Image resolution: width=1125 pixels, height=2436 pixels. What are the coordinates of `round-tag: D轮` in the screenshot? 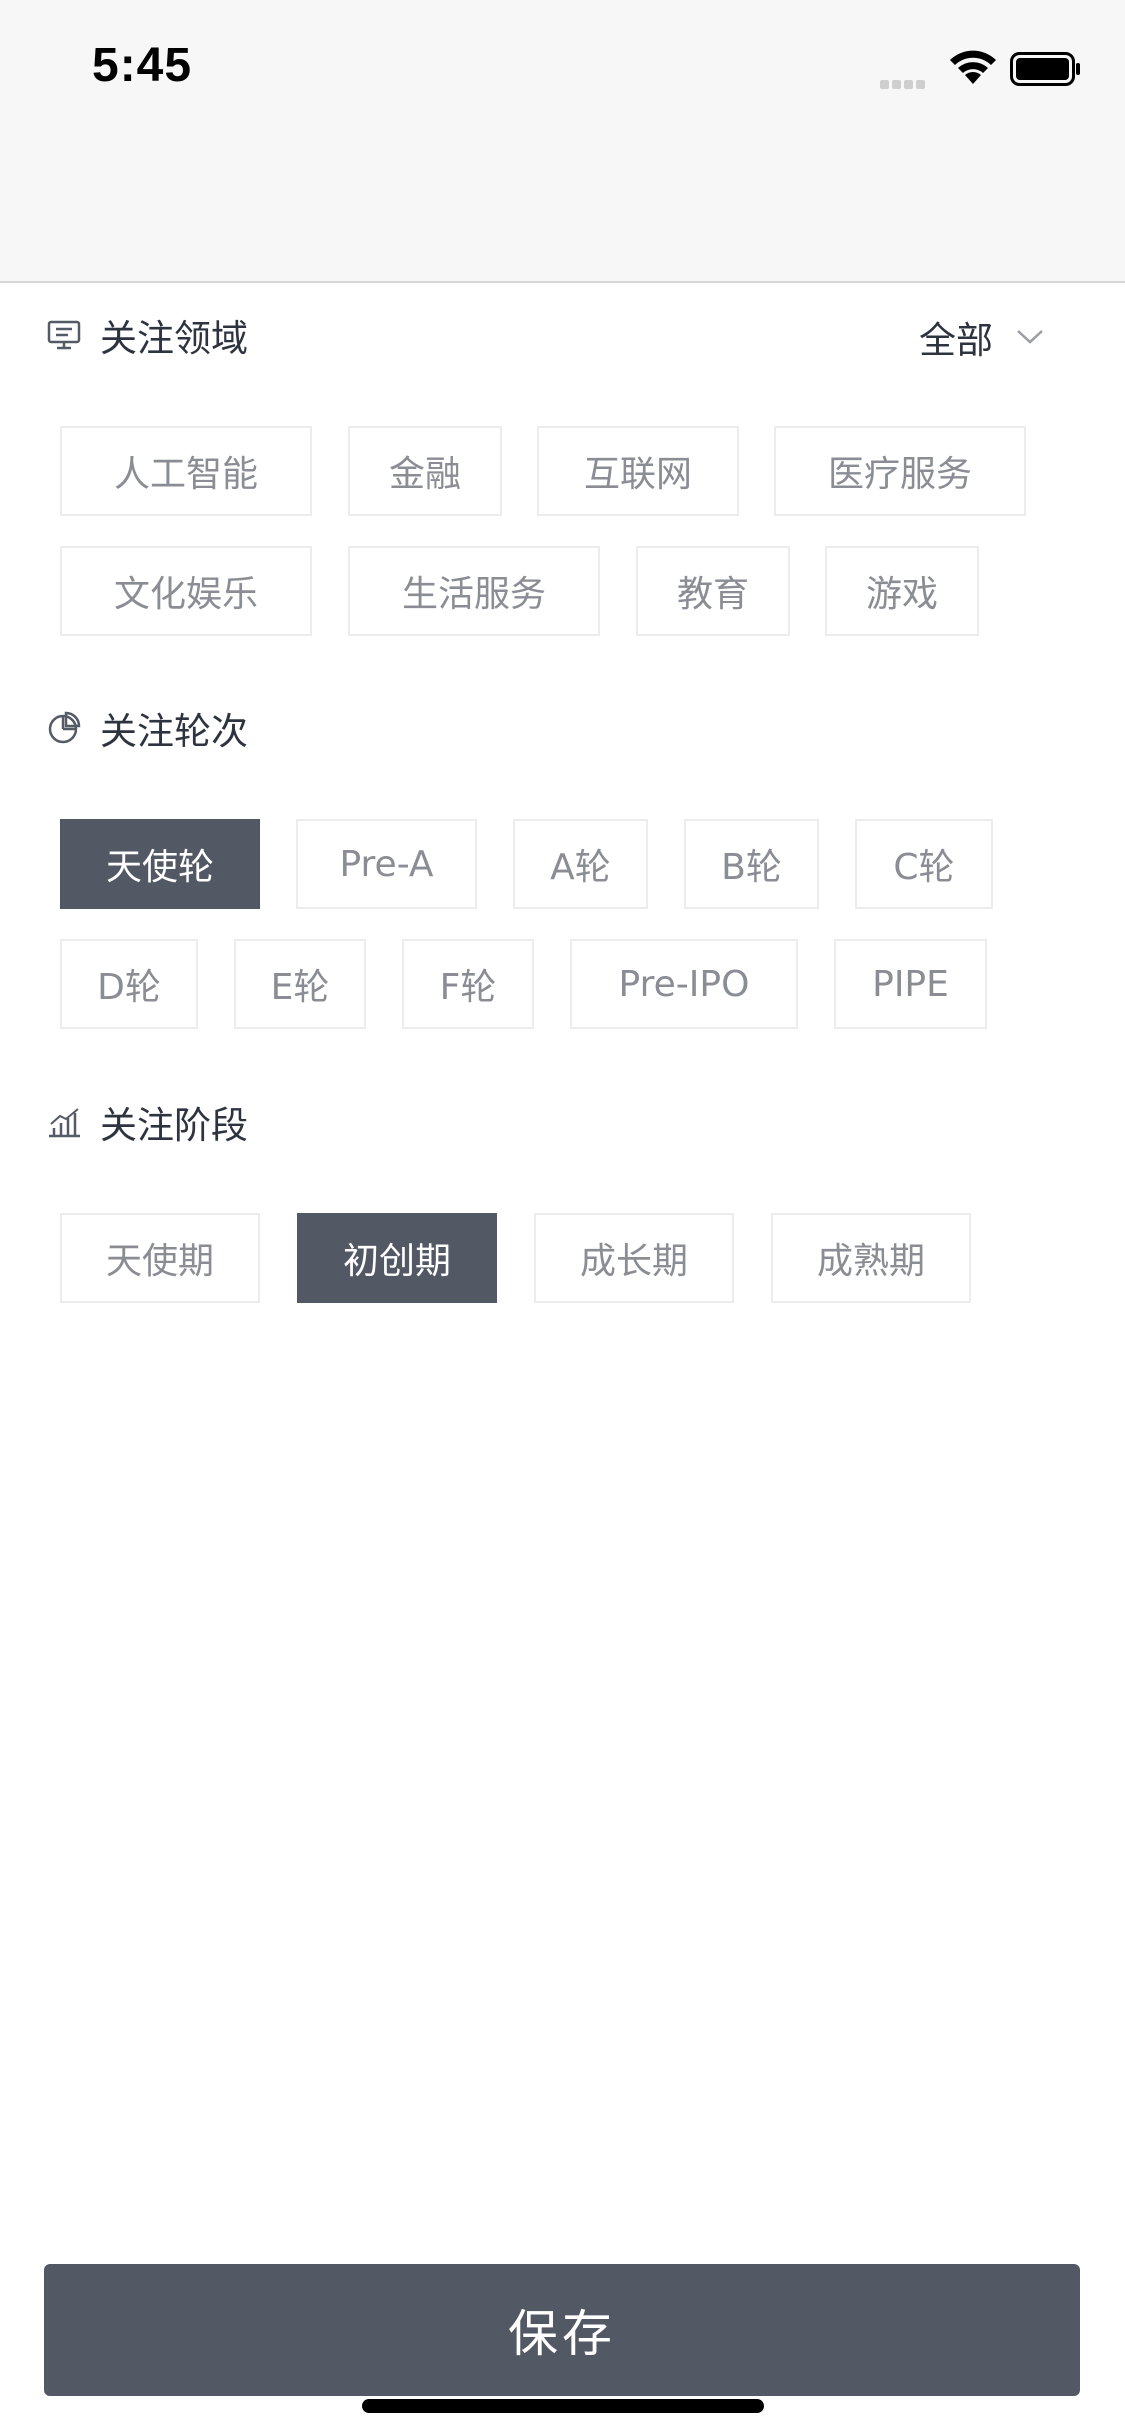 It's located at (129, 984).